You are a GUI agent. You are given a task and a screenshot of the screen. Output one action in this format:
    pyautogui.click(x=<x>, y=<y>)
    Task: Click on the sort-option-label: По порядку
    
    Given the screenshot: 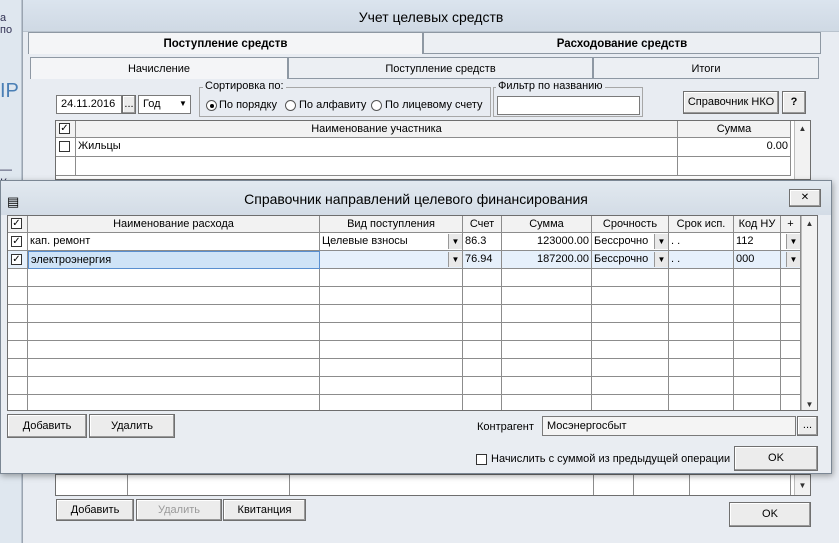 What is the action you would take?
    pyautogui.click(x=248, y=105)
    